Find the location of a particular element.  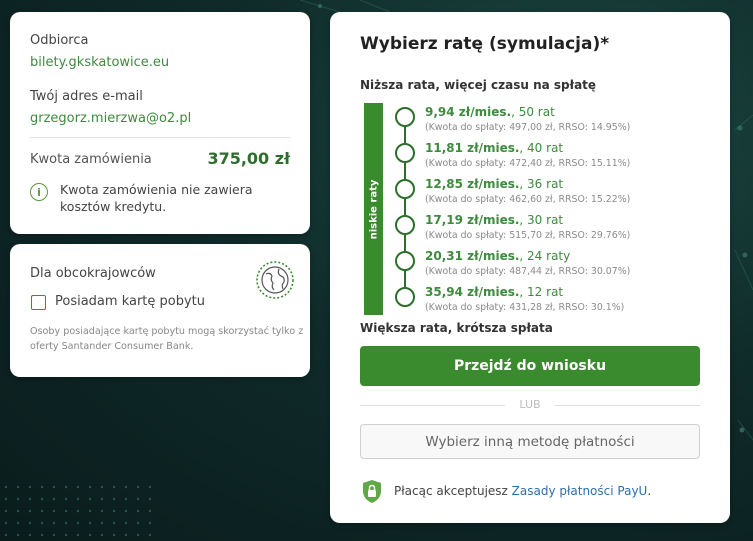

option-main: 17,19 zł/mies., 30 rat is located at coordinates (494, 220).